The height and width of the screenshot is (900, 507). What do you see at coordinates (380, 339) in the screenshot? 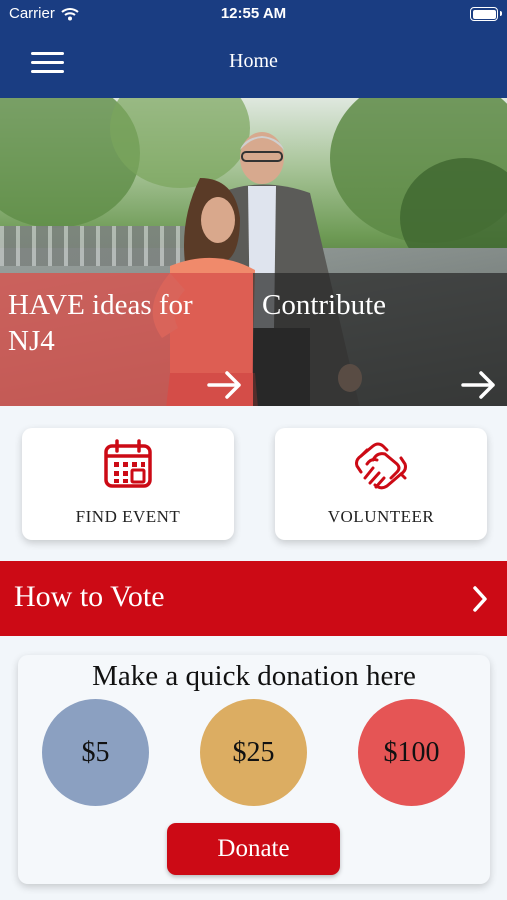
I see `contribute-tile: Contribute` at bounding box center [380, 339].